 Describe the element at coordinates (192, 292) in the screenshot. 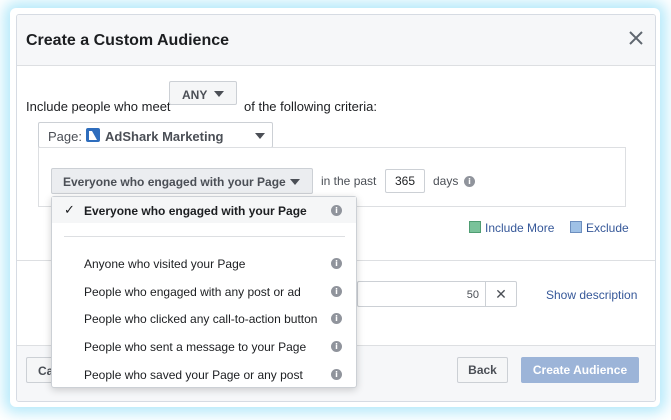

I see `menu-item-label: People who engaged with any post or ad` at that location.